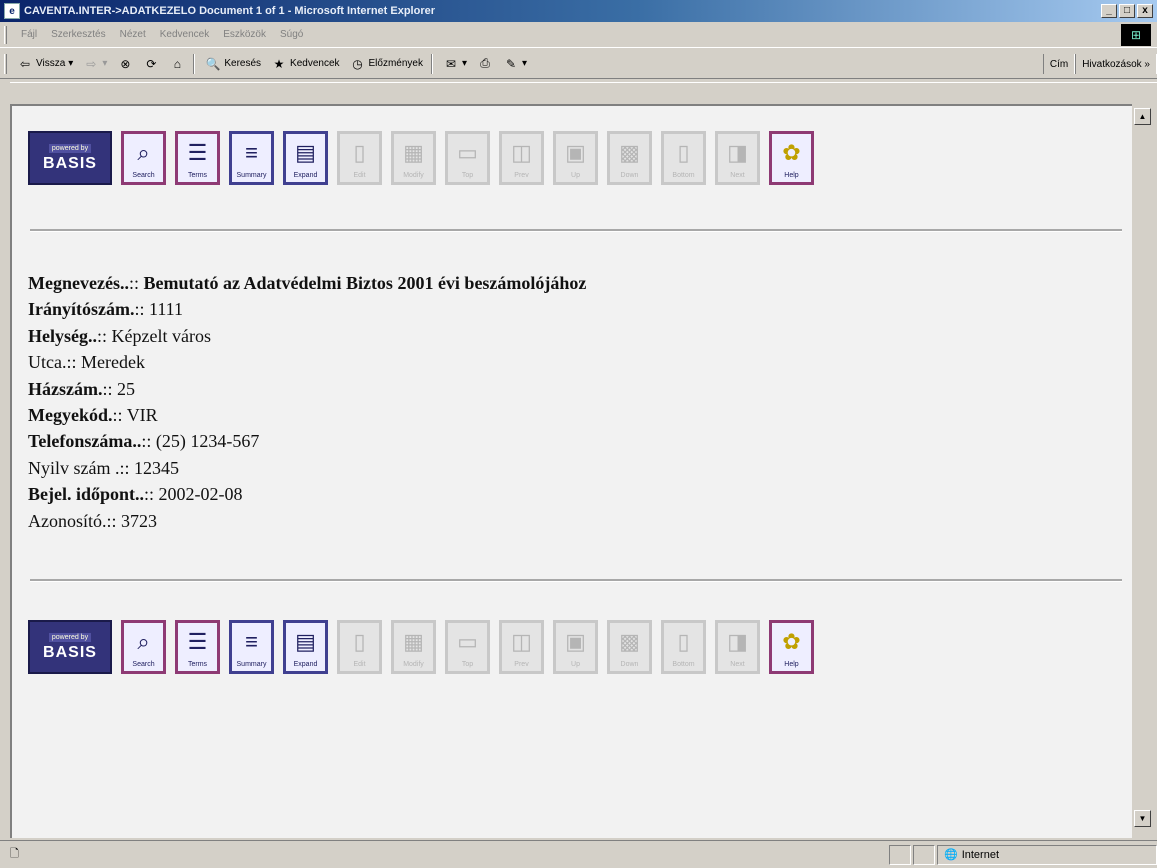 This screenshot has height=868, width=1157. Describe the element at coordinates (1145, 11) in the screenshot. I see `close-button: x` at that location.